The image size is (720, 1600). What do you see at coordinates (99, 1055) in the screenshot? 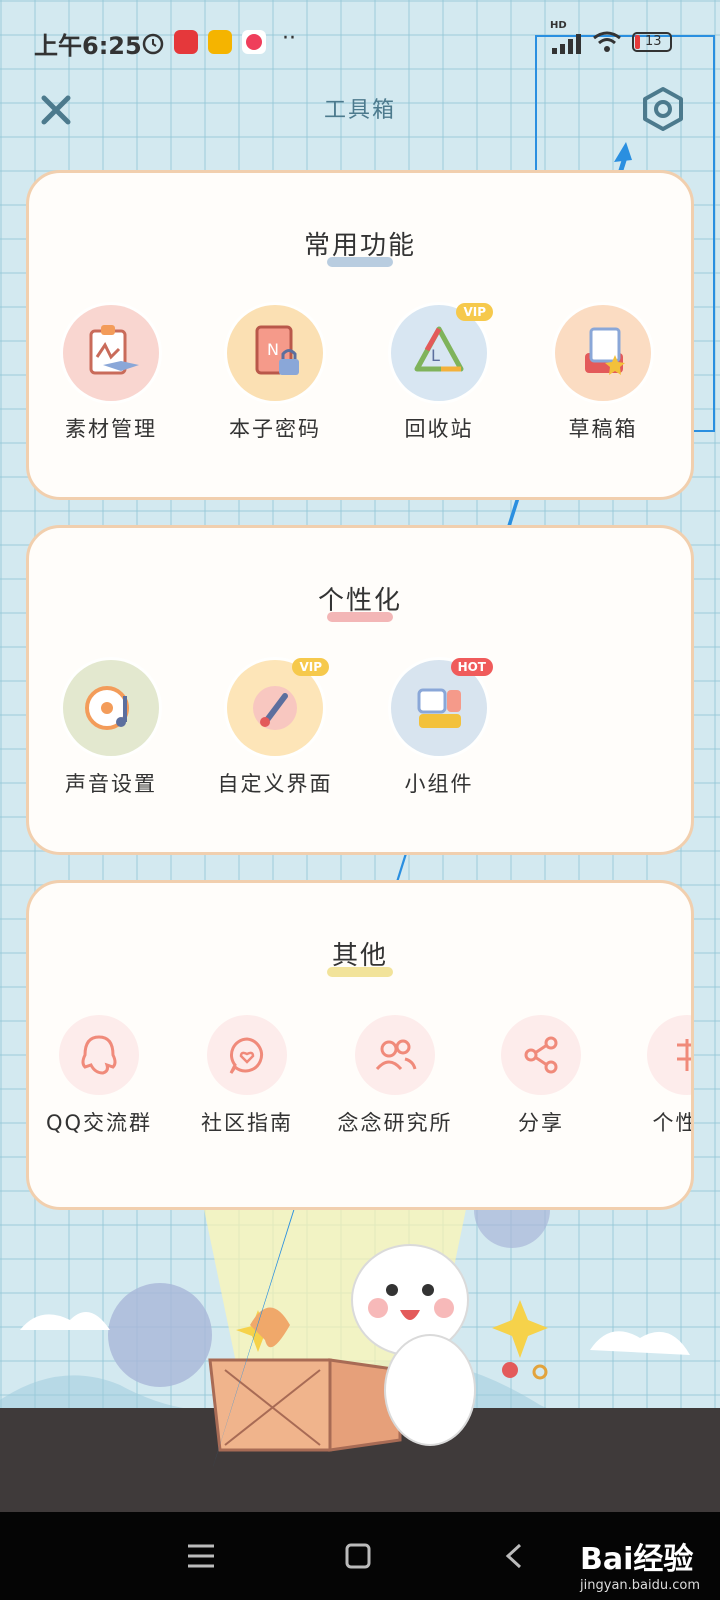
I see `qq-penguin-icon` at bounding box center [99, 1055].